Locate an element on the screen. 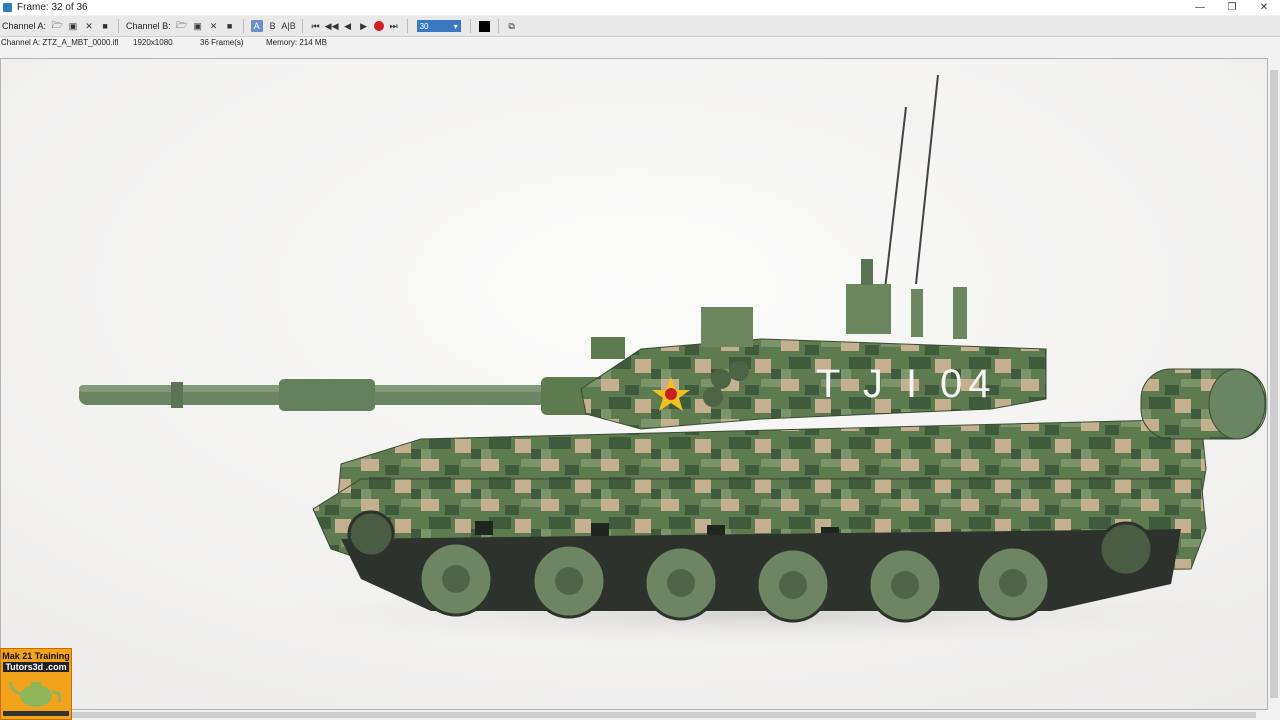 The width and height of the screenshot is (1280, 720). memory-usage: Memory: 214 MB is located at coordinates (296, 42).